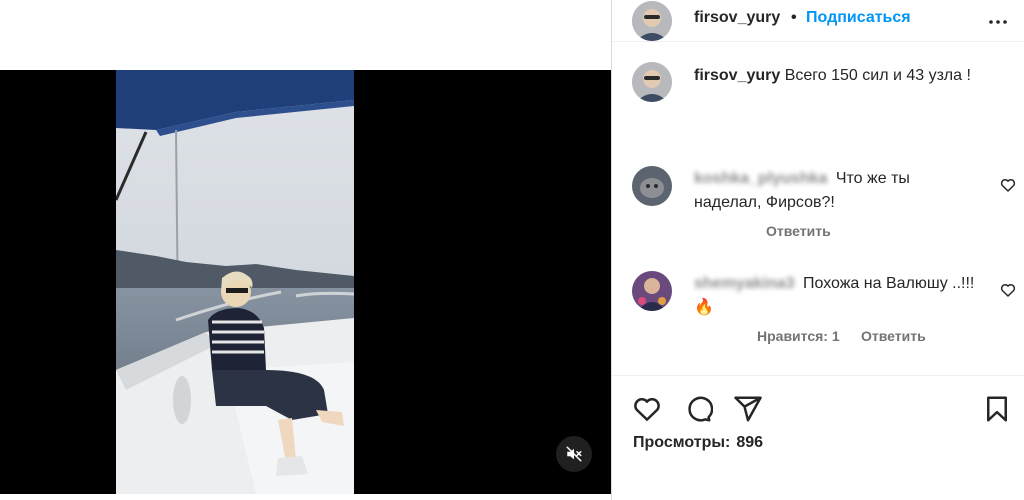 The width and height of the screenshot is (1024, 500). What do you see at coordinates (682, 442) in the screenshot?
I see `views-label: Просмотры:` at bounding box center [682, 442].